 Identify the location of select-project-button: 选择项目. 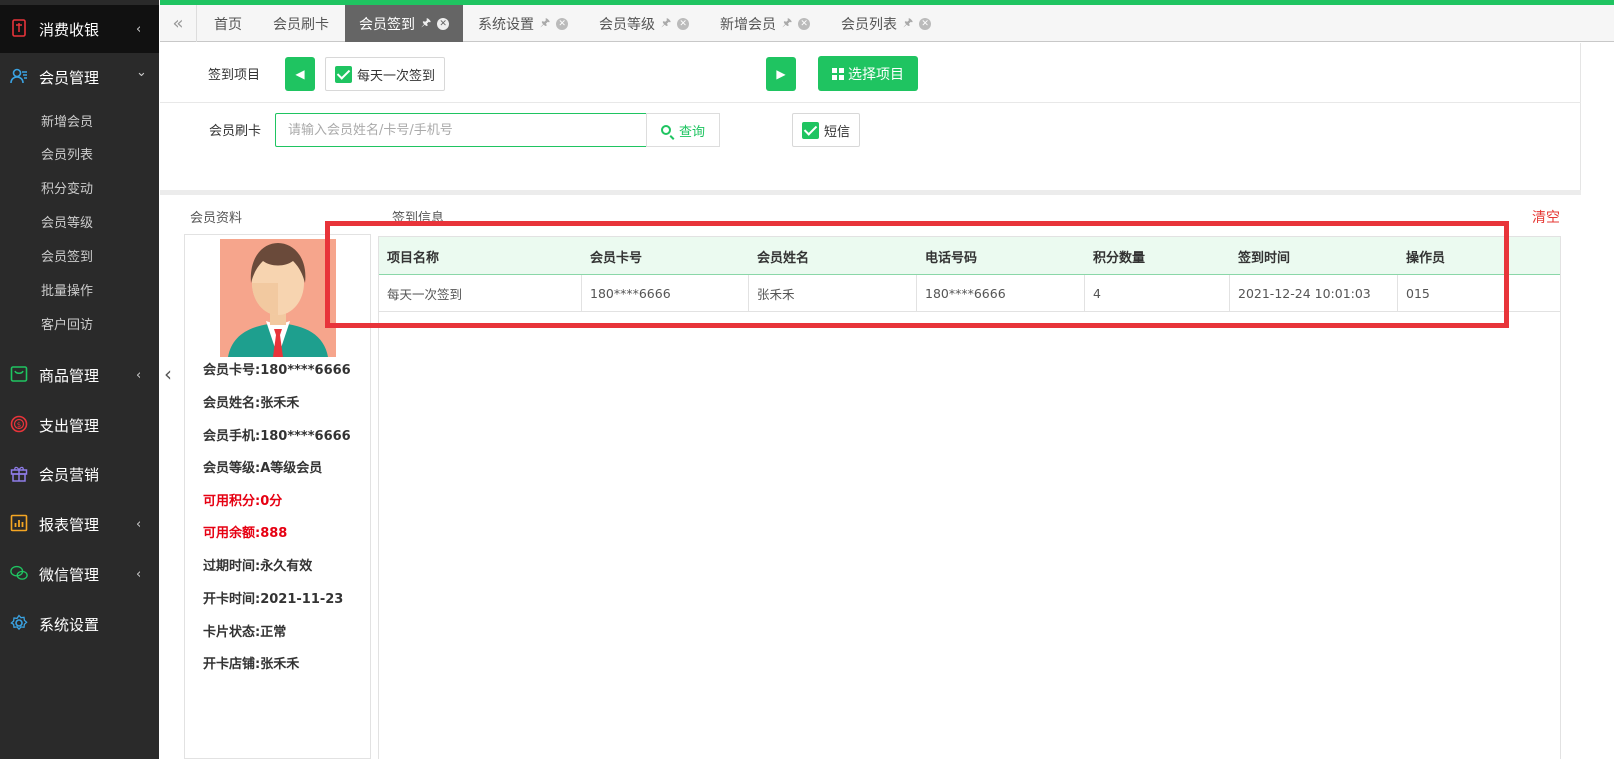
(868, 73).